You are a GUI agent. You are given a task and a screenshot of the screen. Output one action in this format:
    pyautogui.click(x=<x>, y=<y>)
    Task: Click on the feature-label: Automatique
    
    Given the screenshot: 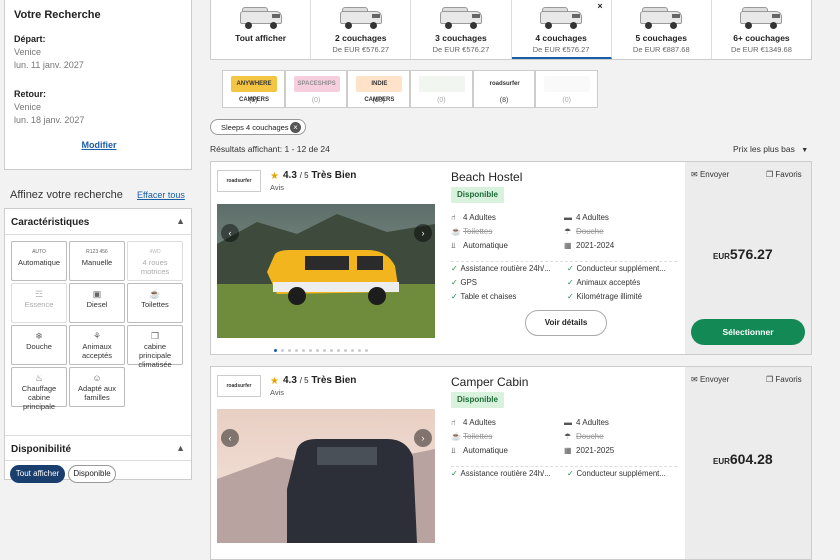 What is the action you would take?
    pyautogui.click(x=39, y=262)
    